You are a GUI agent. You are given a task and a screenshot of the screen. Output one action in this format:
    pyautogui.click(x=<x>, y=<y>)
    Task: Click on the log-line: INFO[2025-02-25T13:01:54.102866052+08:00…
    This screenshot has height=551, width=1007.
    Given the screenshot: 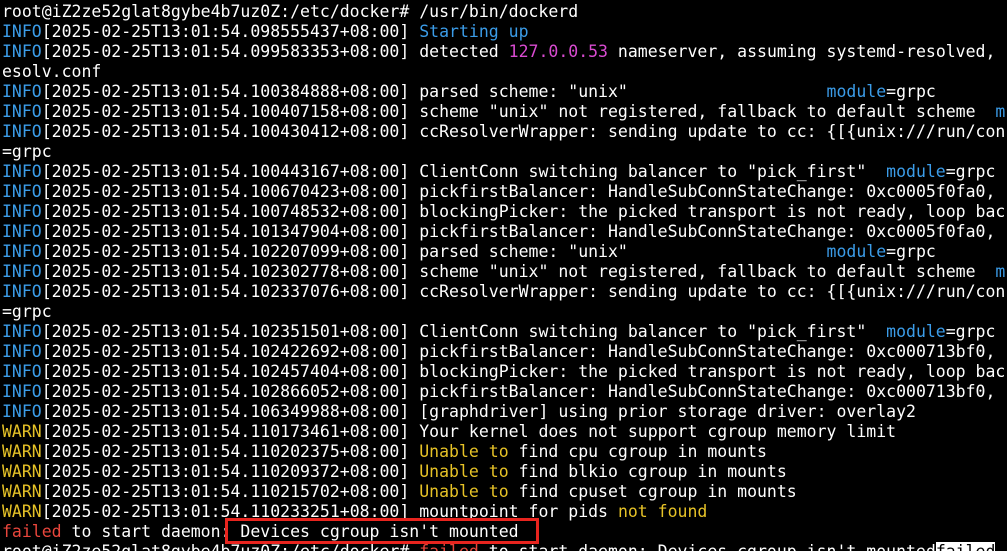 What is the action you would take?
    pyautogui.click(x=503, y=392)
    